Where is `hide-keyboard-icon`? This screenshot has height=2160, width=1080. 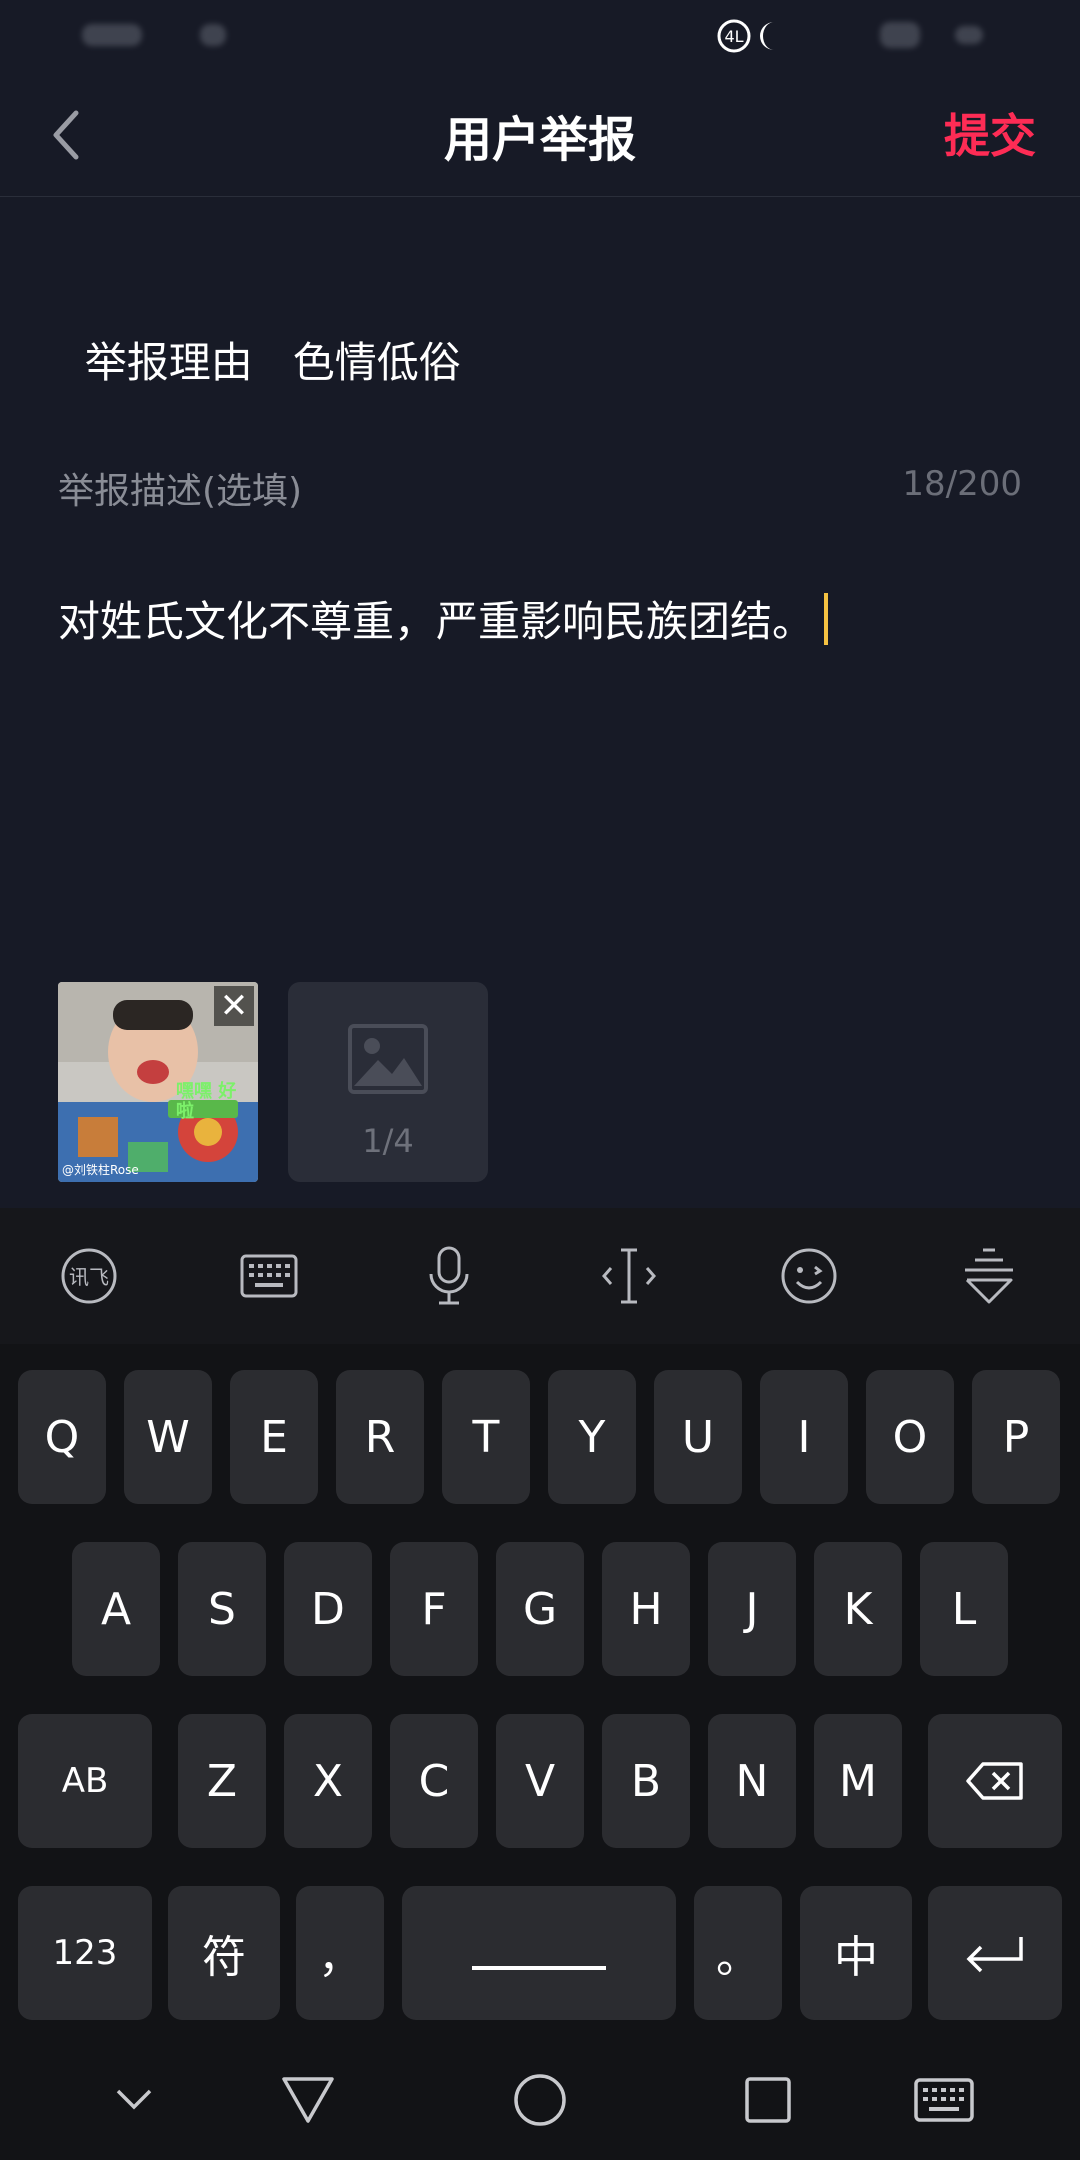
hide-keyboard-icon is located at coordinates (989, 1276).